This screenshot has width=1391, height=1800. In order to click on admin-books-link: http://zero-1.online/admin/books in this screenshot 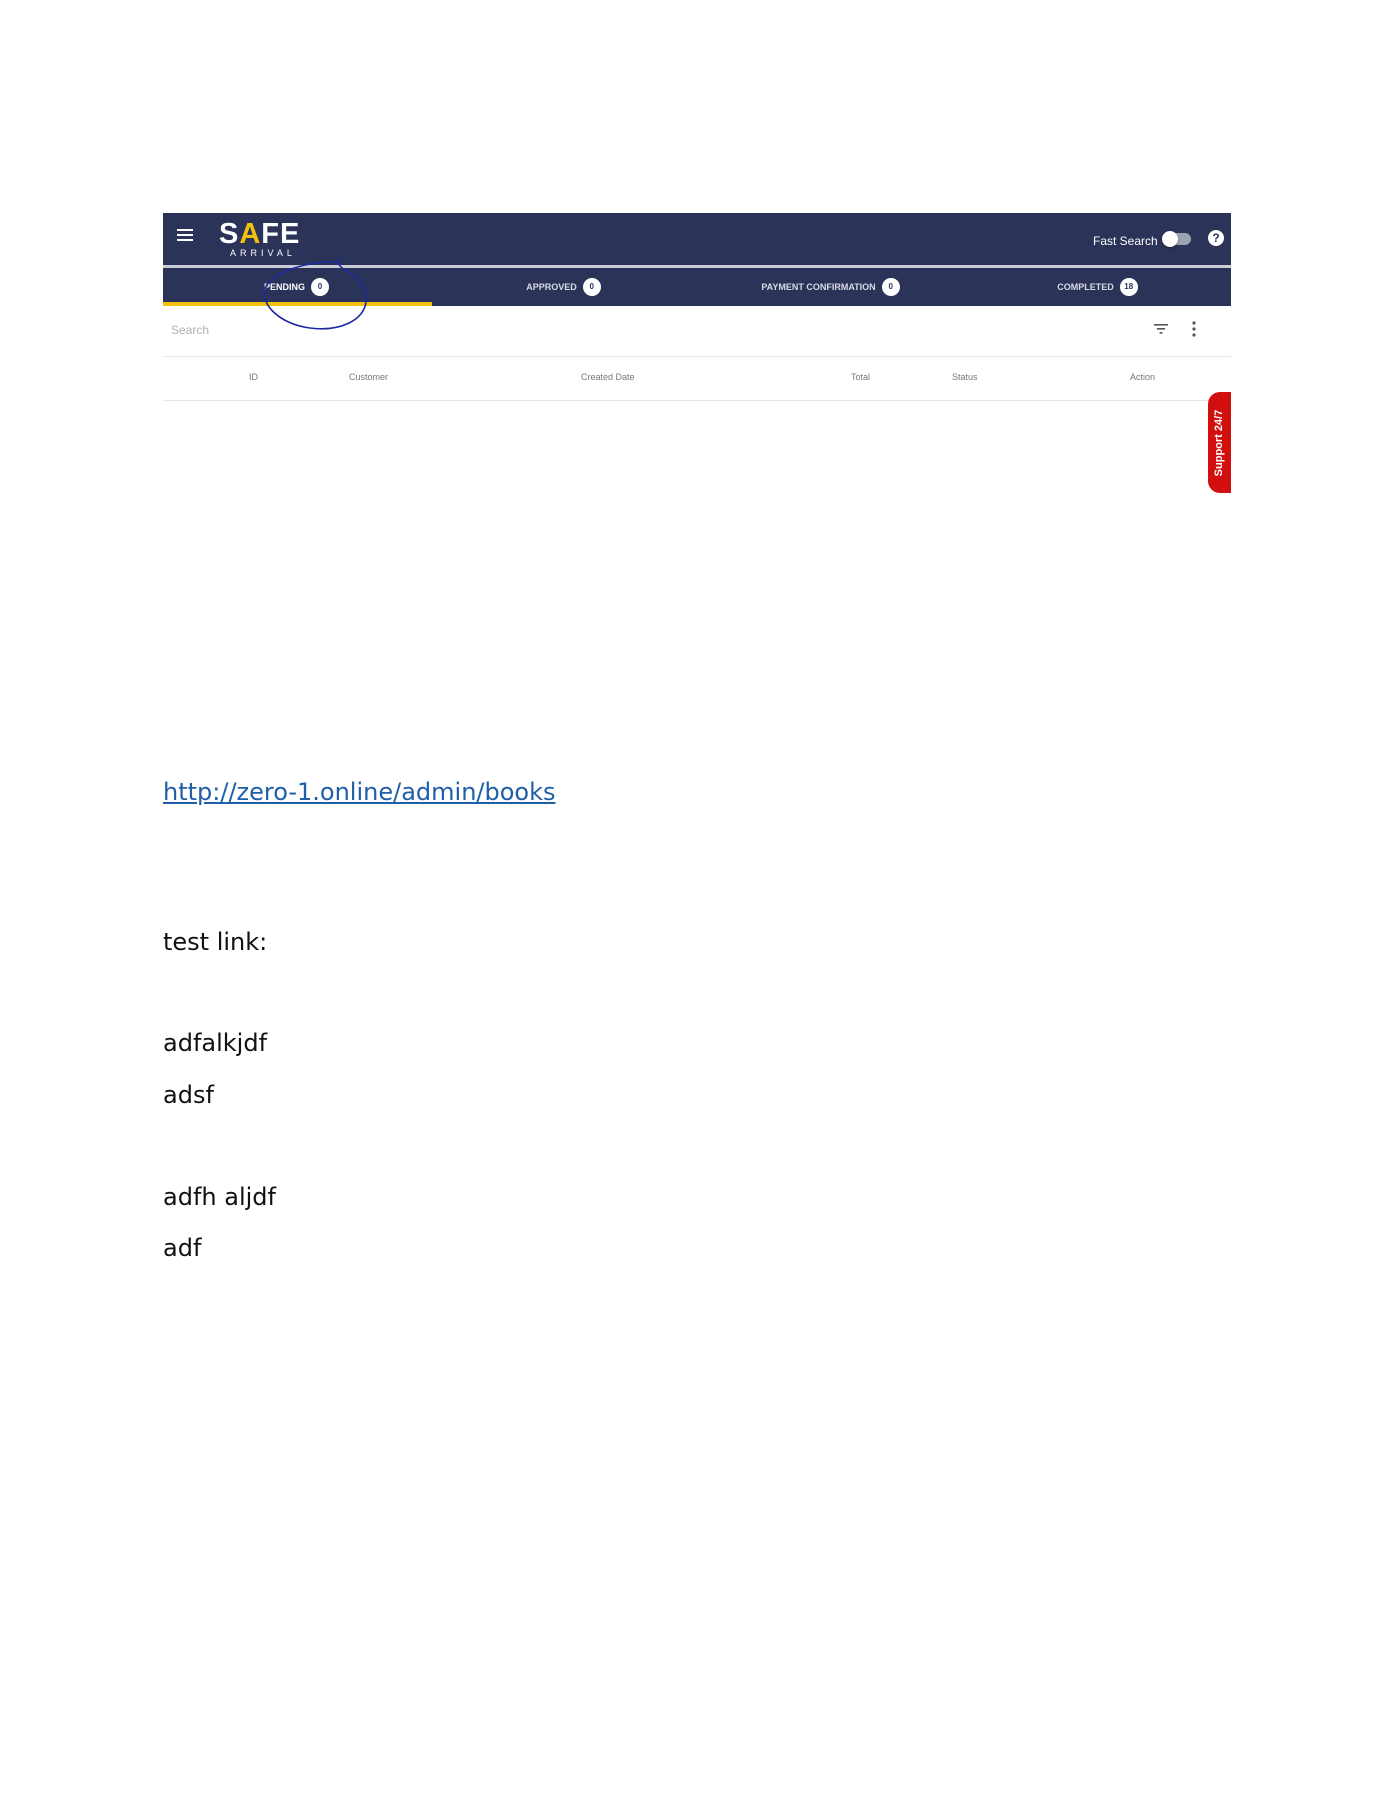, I will do `click(359, 792)`.